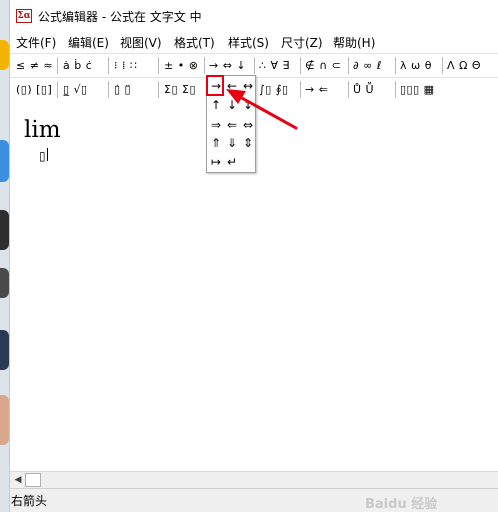  What do you see at coordinates (248, 125) in the screenshot?
I see `left-right-double-arrow-icon: ⇔` at bounding box center [248, 125].